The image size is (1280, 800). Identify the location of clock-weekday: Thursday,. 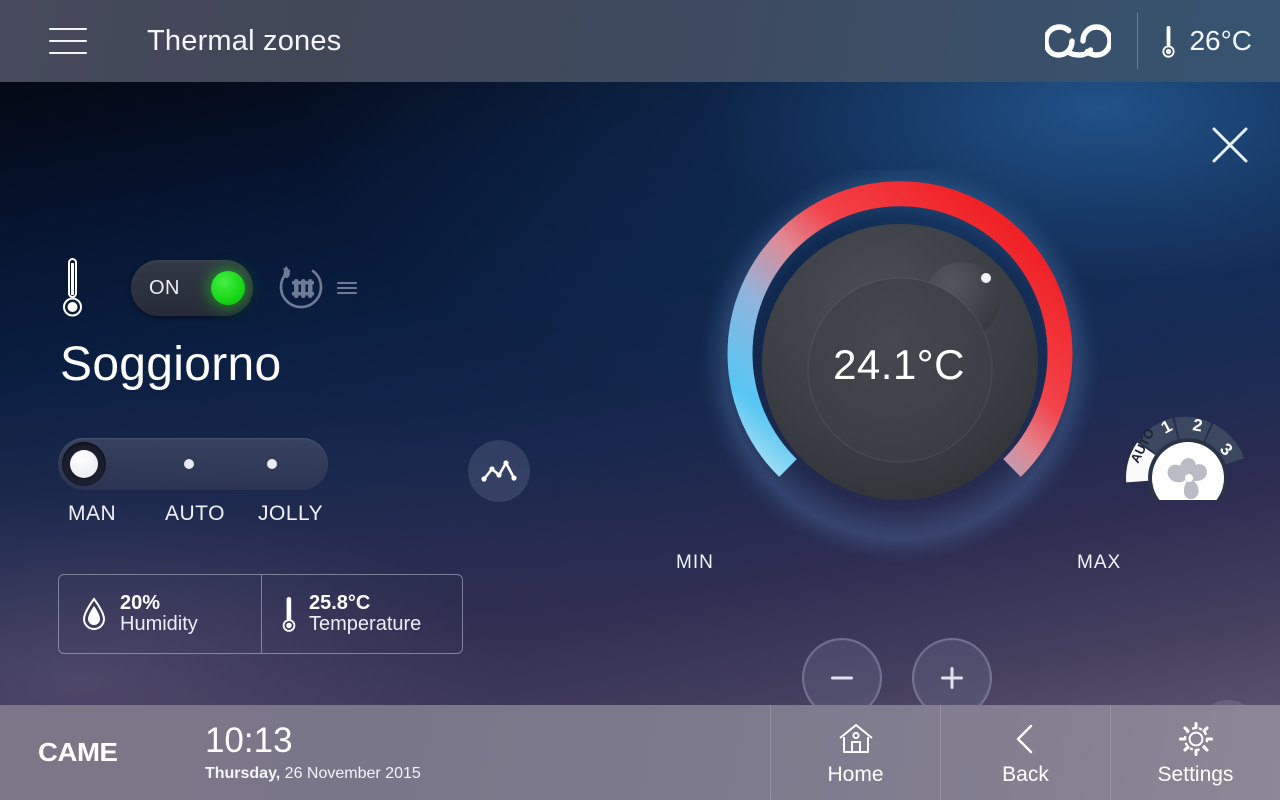
(242, 773).